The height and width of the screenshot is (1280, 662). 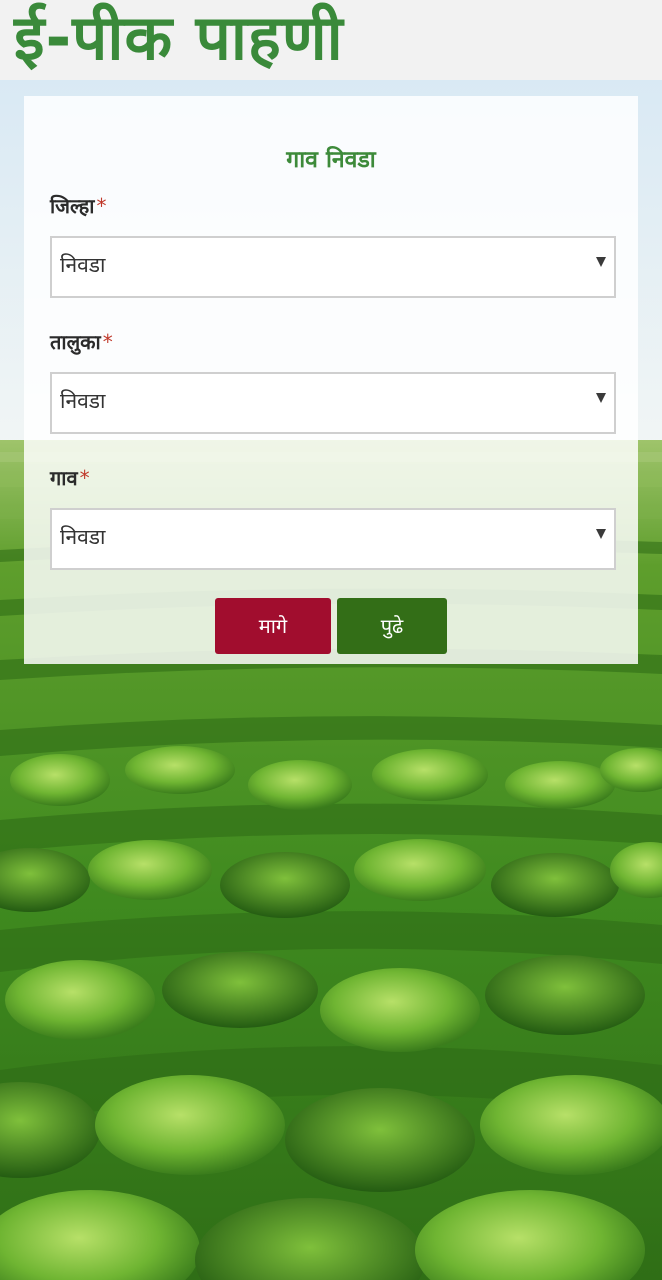 I want to click on district-label-text: जिल्हा, so click(x=72, y=206).